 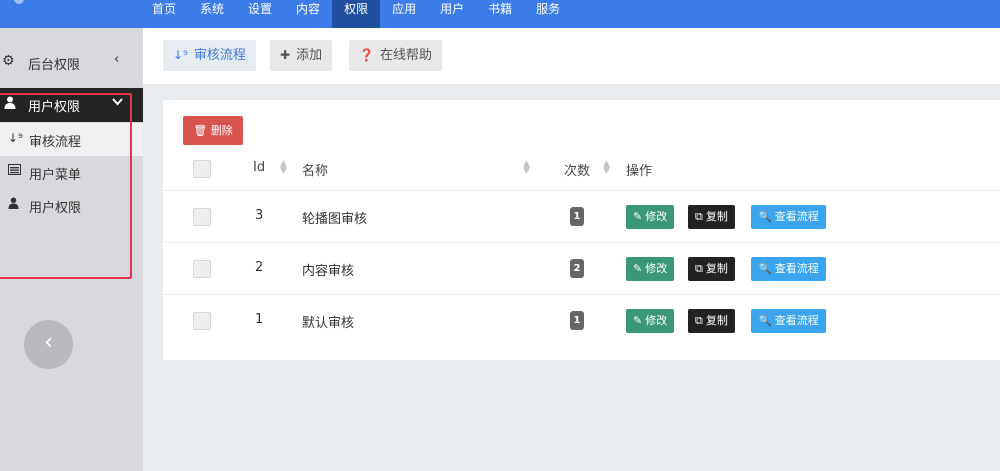 I want to click on cell-id: 3, so click(x=259, y=215).